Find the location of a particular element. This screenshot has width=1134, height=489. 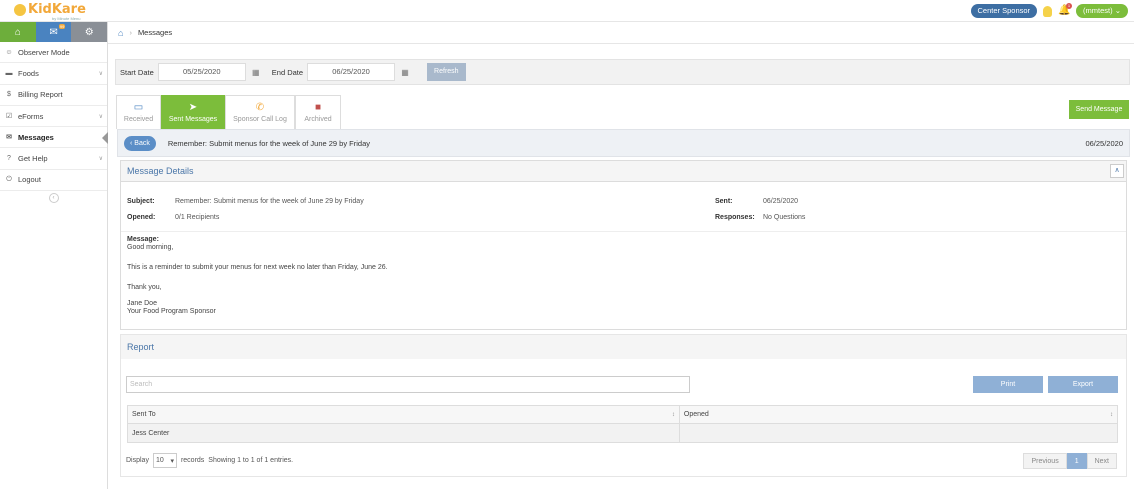

logo-text: KidKare is located at coordinates (57, 9).